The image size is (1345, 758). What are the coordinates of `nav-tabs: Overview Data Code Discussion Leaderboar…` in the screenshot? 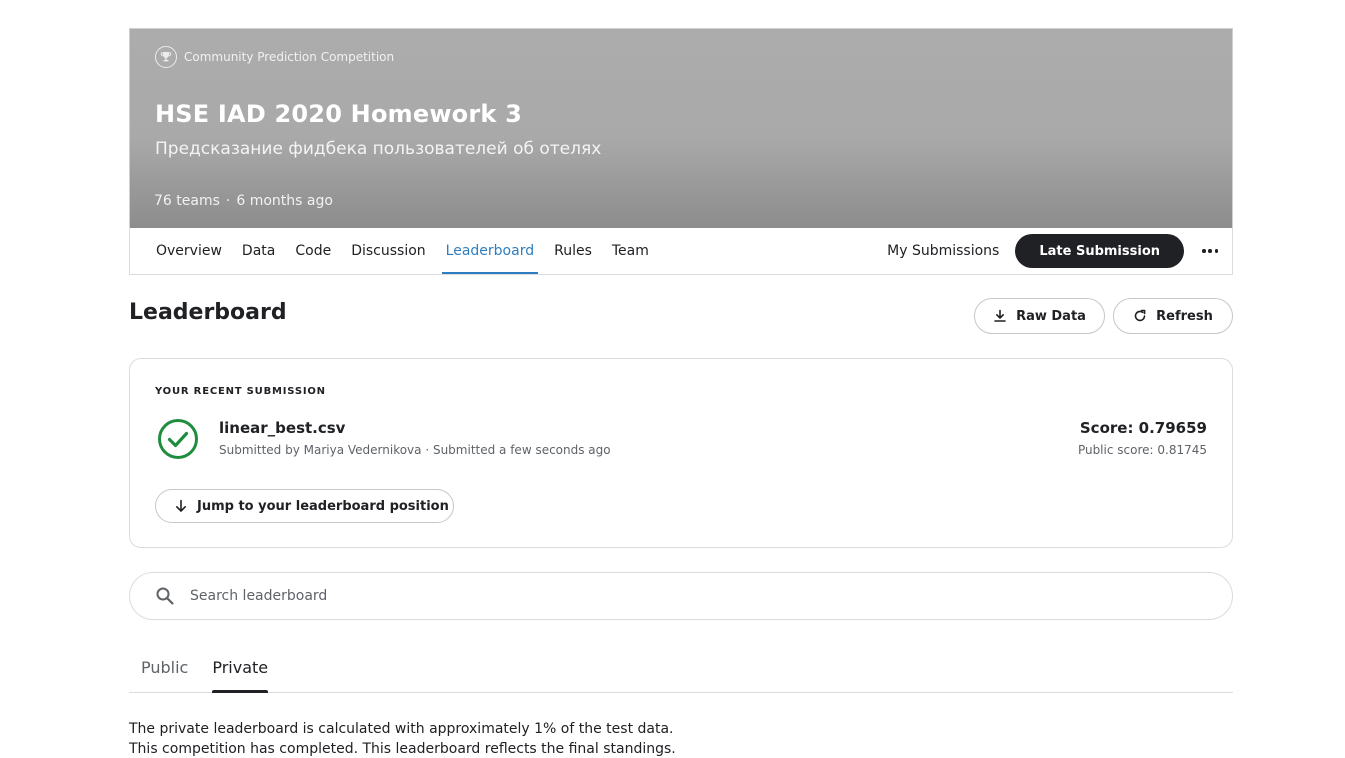 It's located at (408, 251).